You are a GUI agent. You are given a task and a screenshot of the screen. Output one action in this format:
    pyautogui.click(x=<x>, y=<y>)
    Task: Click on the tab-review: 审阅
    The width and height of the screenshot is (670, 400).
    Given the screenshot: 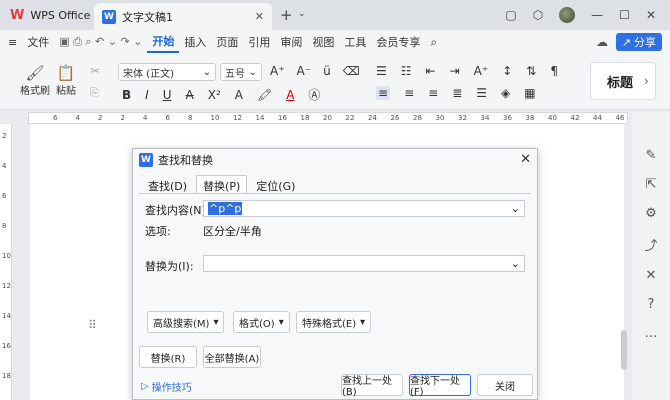 What is the action you would take?
    pyautogui.click(x=291, y=42)
    